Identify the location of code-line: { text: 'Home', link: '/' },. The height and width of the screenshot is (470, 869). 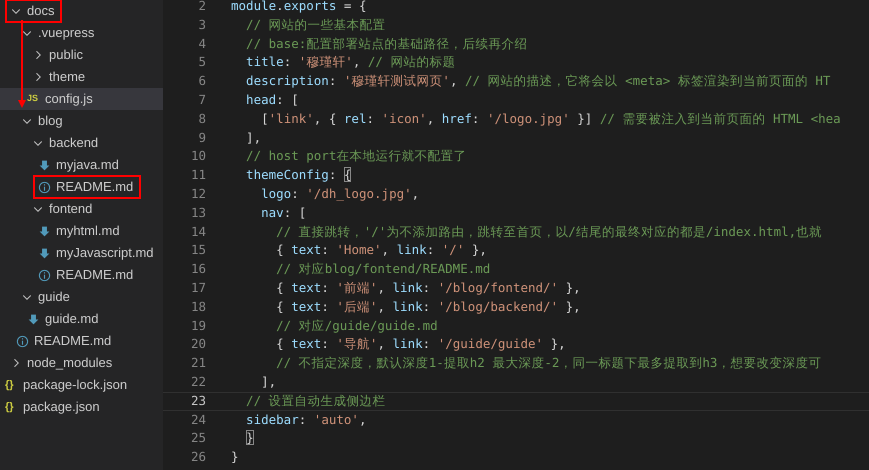
(381, 250).